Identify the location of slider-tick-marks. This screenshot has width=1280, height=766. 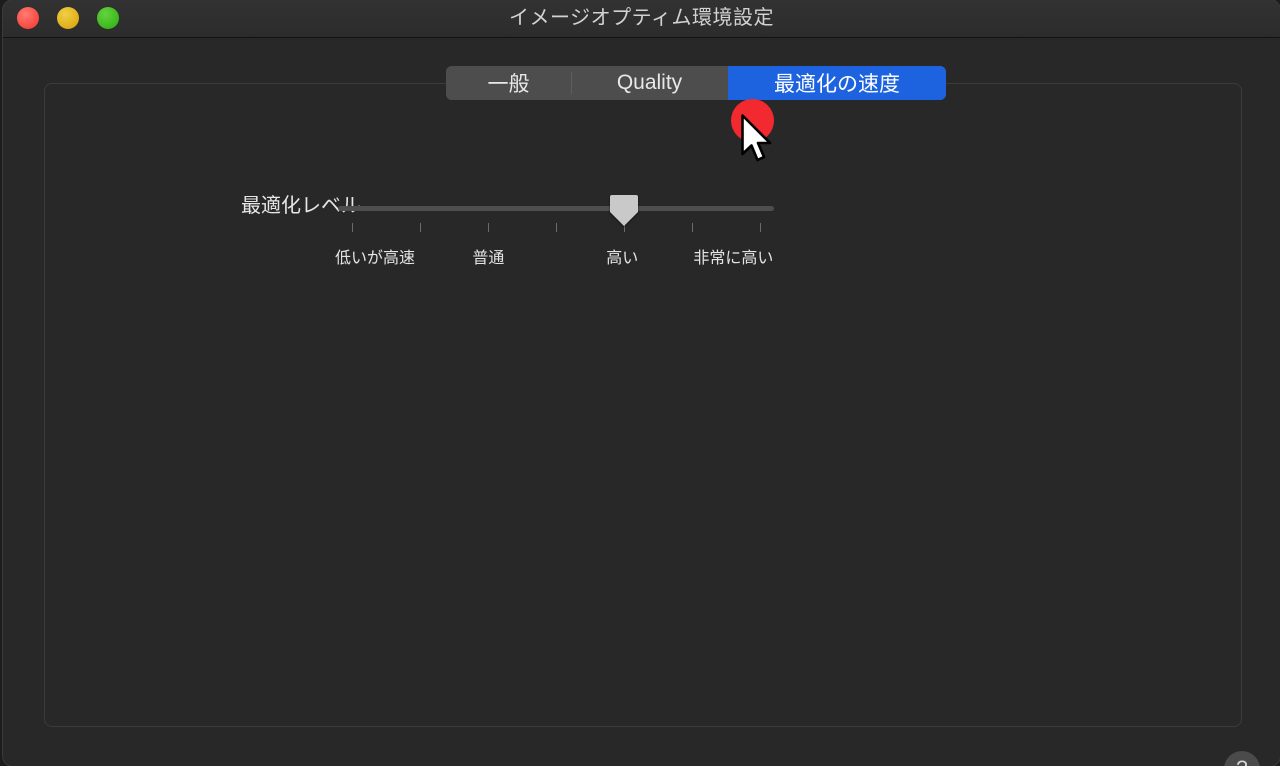
(556, 228).